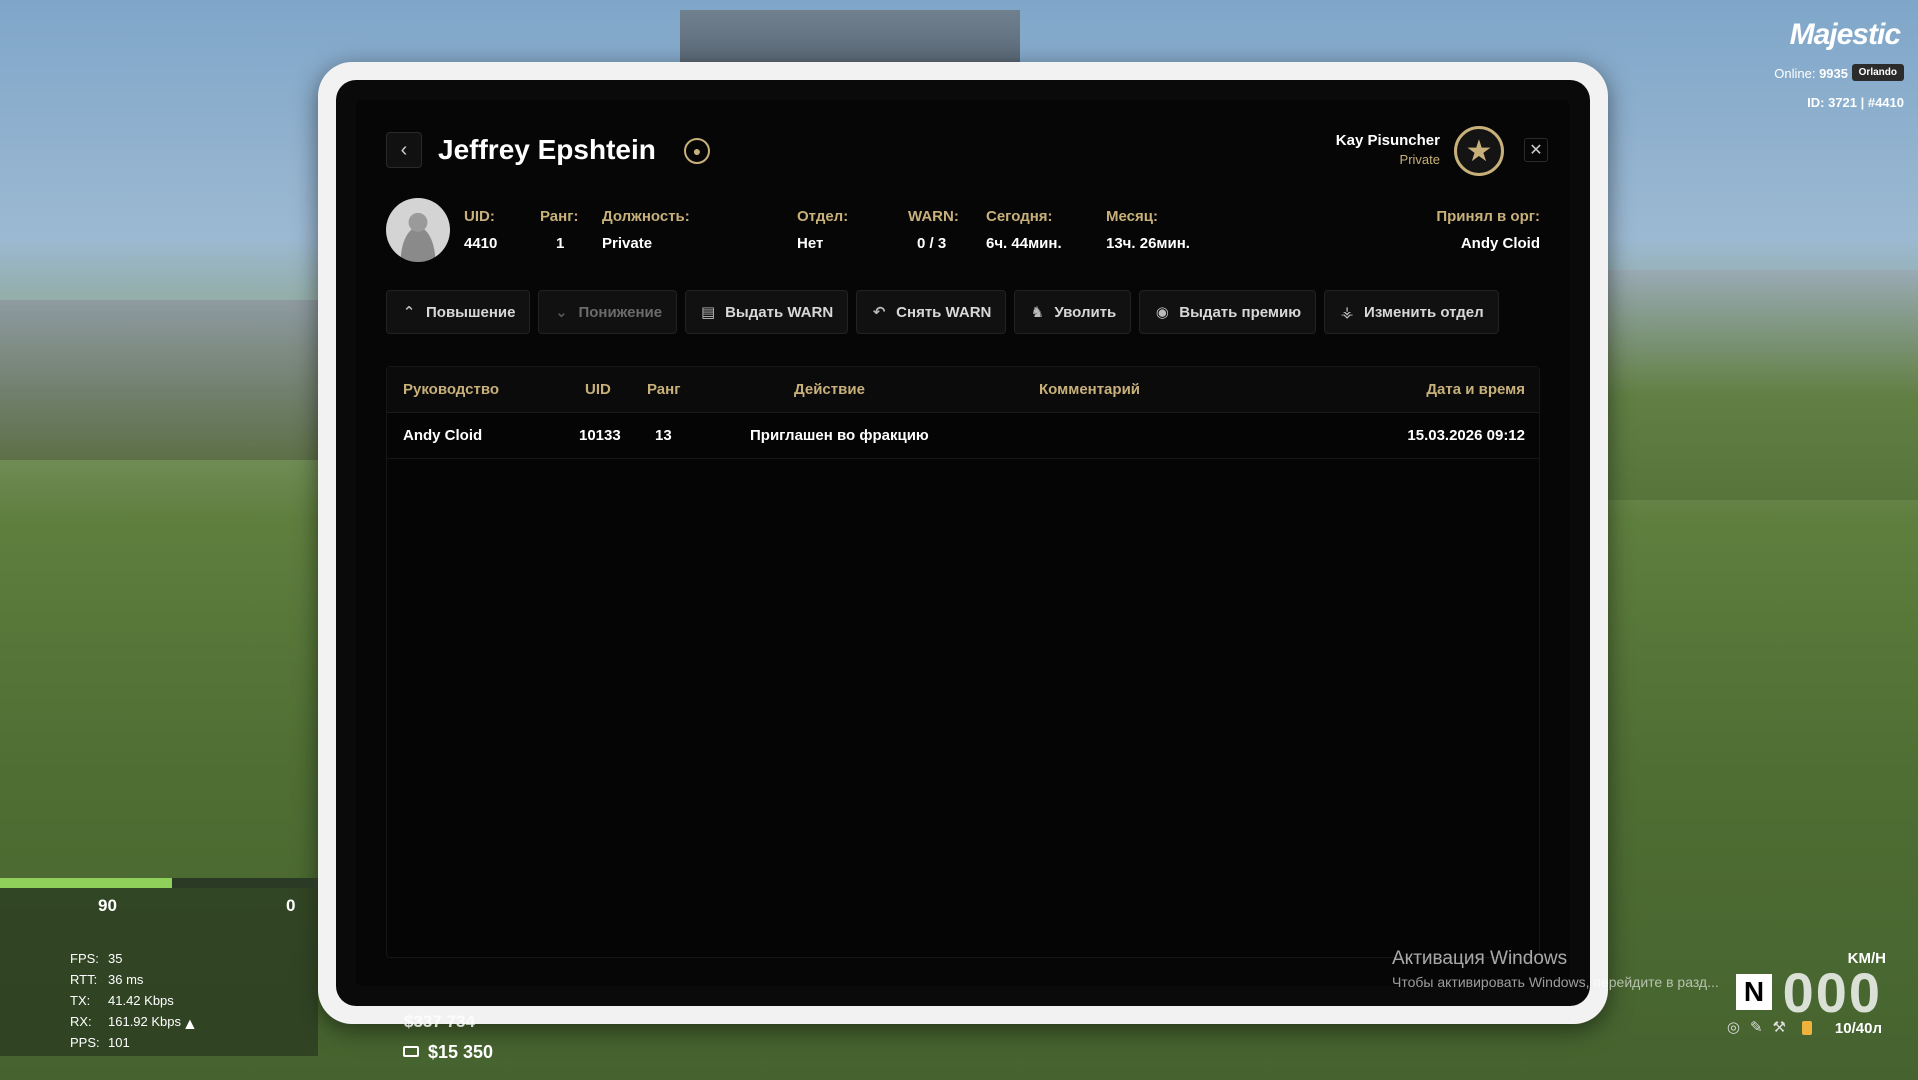 This screenshot has width=1918, height=1080. Describe the element at coordinates (810, 243) in the screenshot. I see `info-value: Нет` at that location.